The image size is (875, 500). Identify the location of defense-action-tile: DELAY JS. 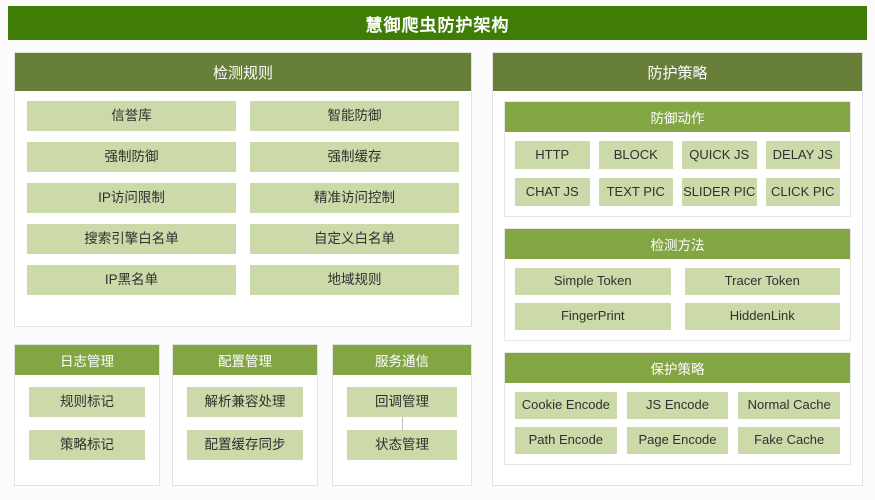
(802, 155).